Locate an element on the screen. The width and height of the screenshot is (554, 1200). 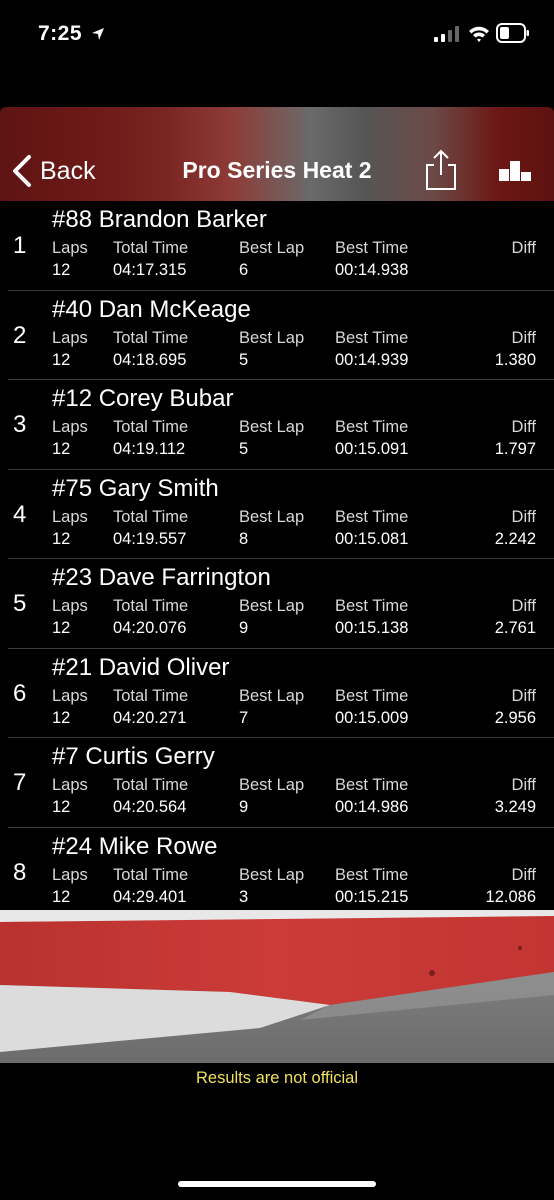
position: 1 is located at coordinates (20, 245).